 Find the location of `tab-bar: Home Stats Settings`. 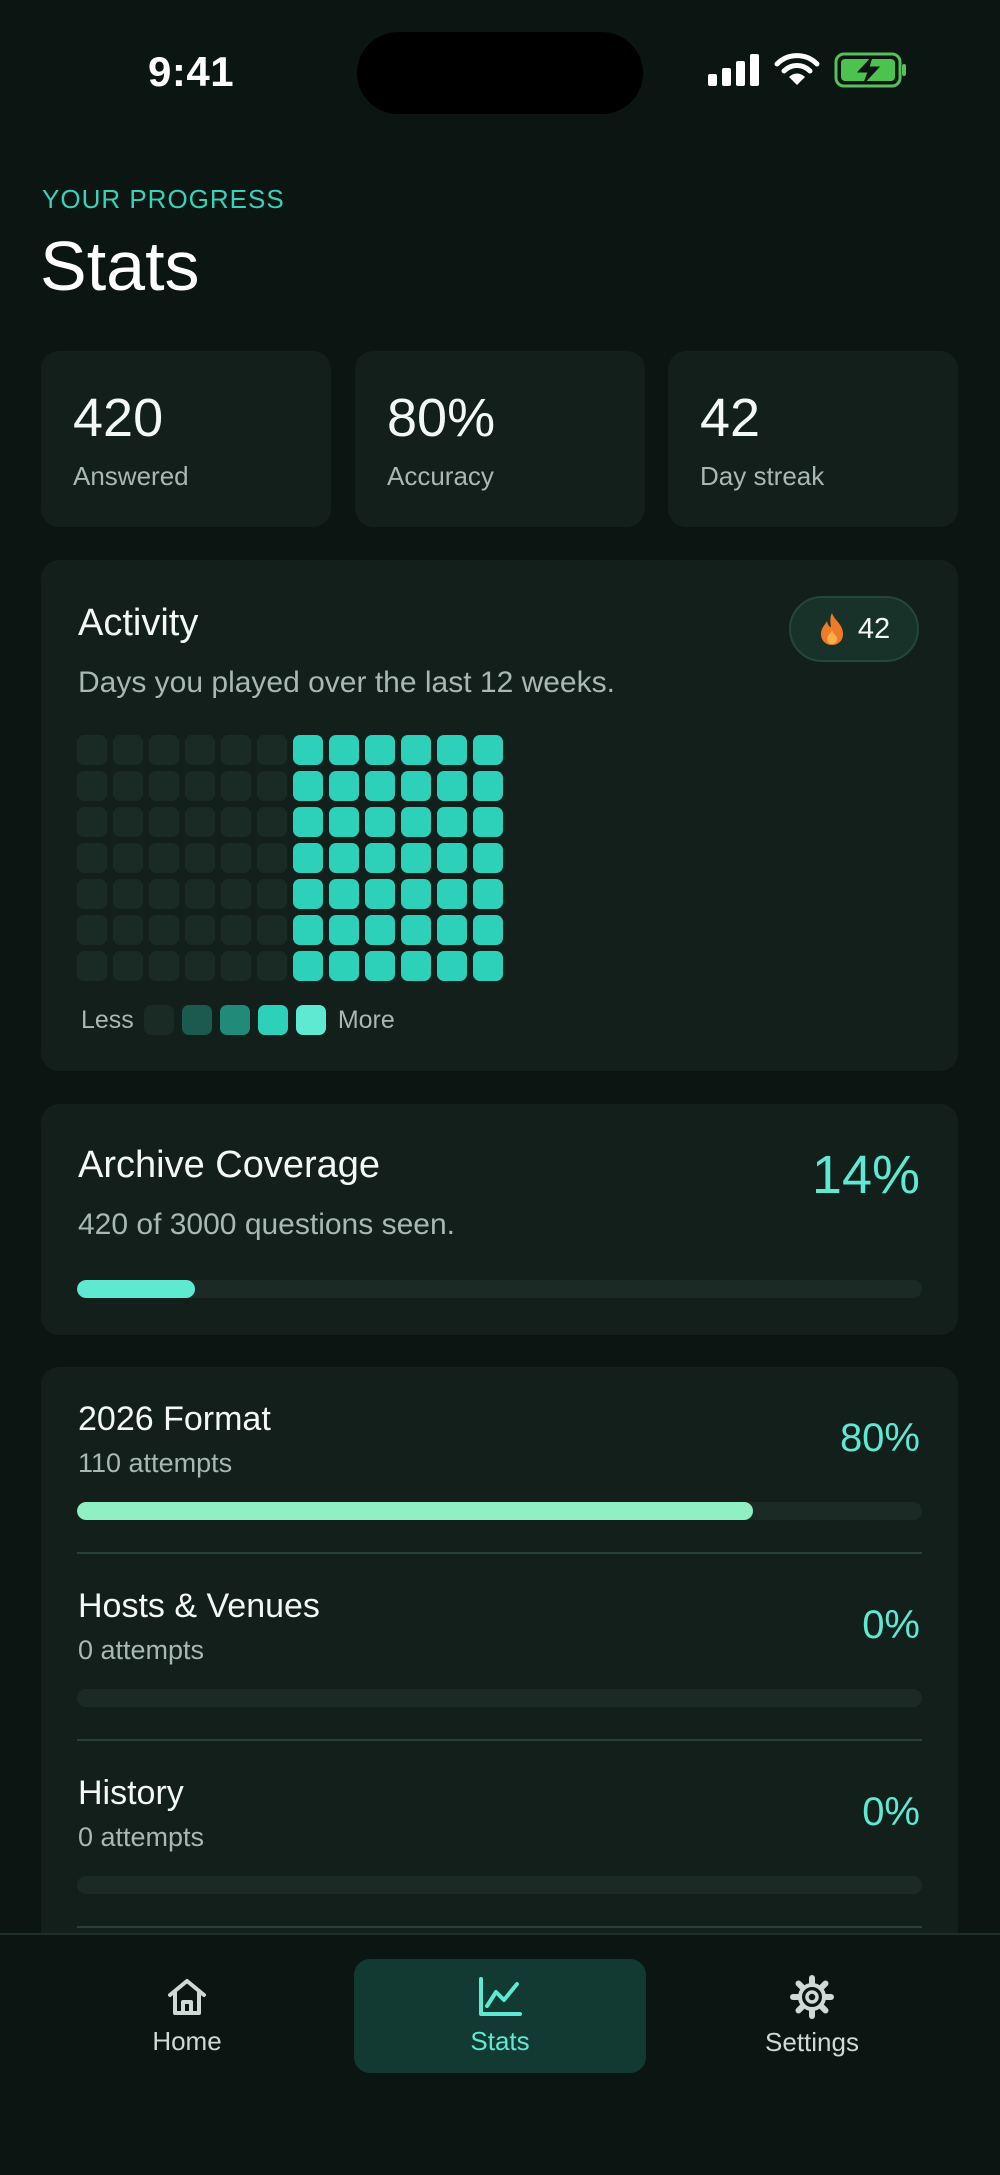

tab-bar: Home Stats Settings is located at coordinates (500, 2054).